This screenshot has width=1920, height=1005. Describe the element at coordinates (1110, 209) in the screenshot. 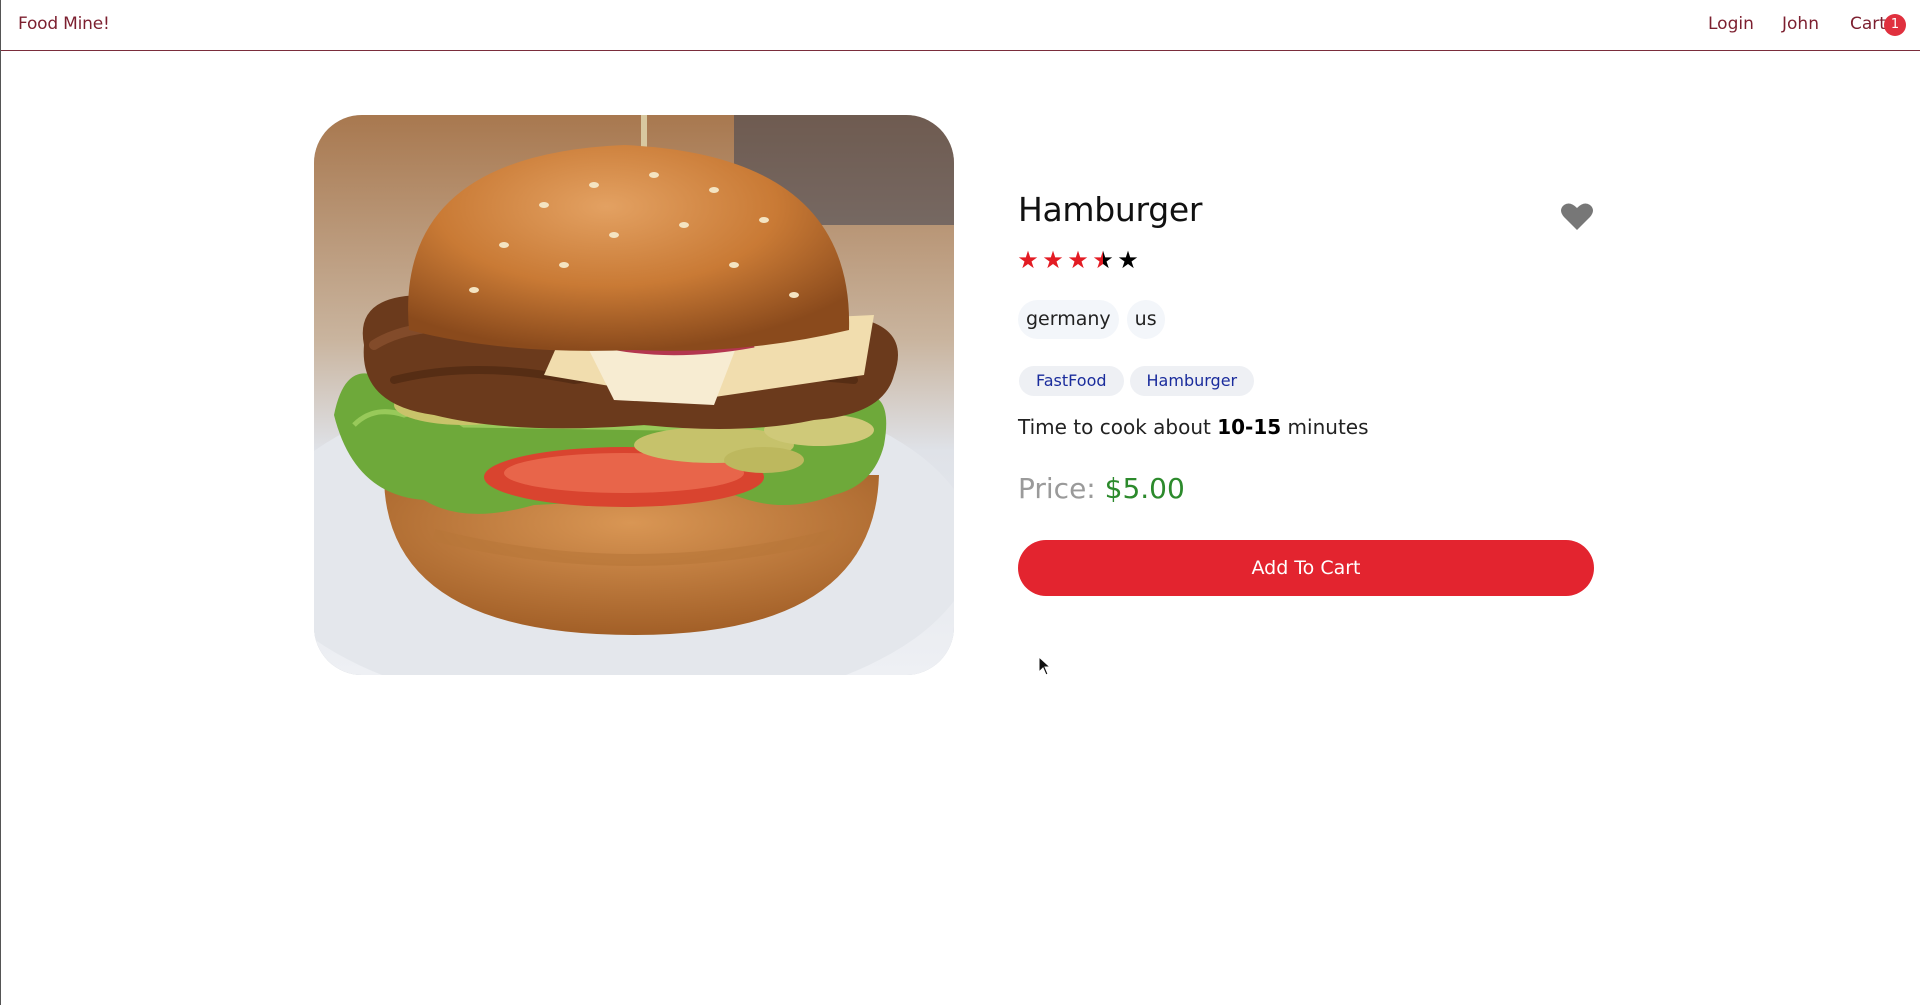

I see `food-name: Hamburger` at that location.